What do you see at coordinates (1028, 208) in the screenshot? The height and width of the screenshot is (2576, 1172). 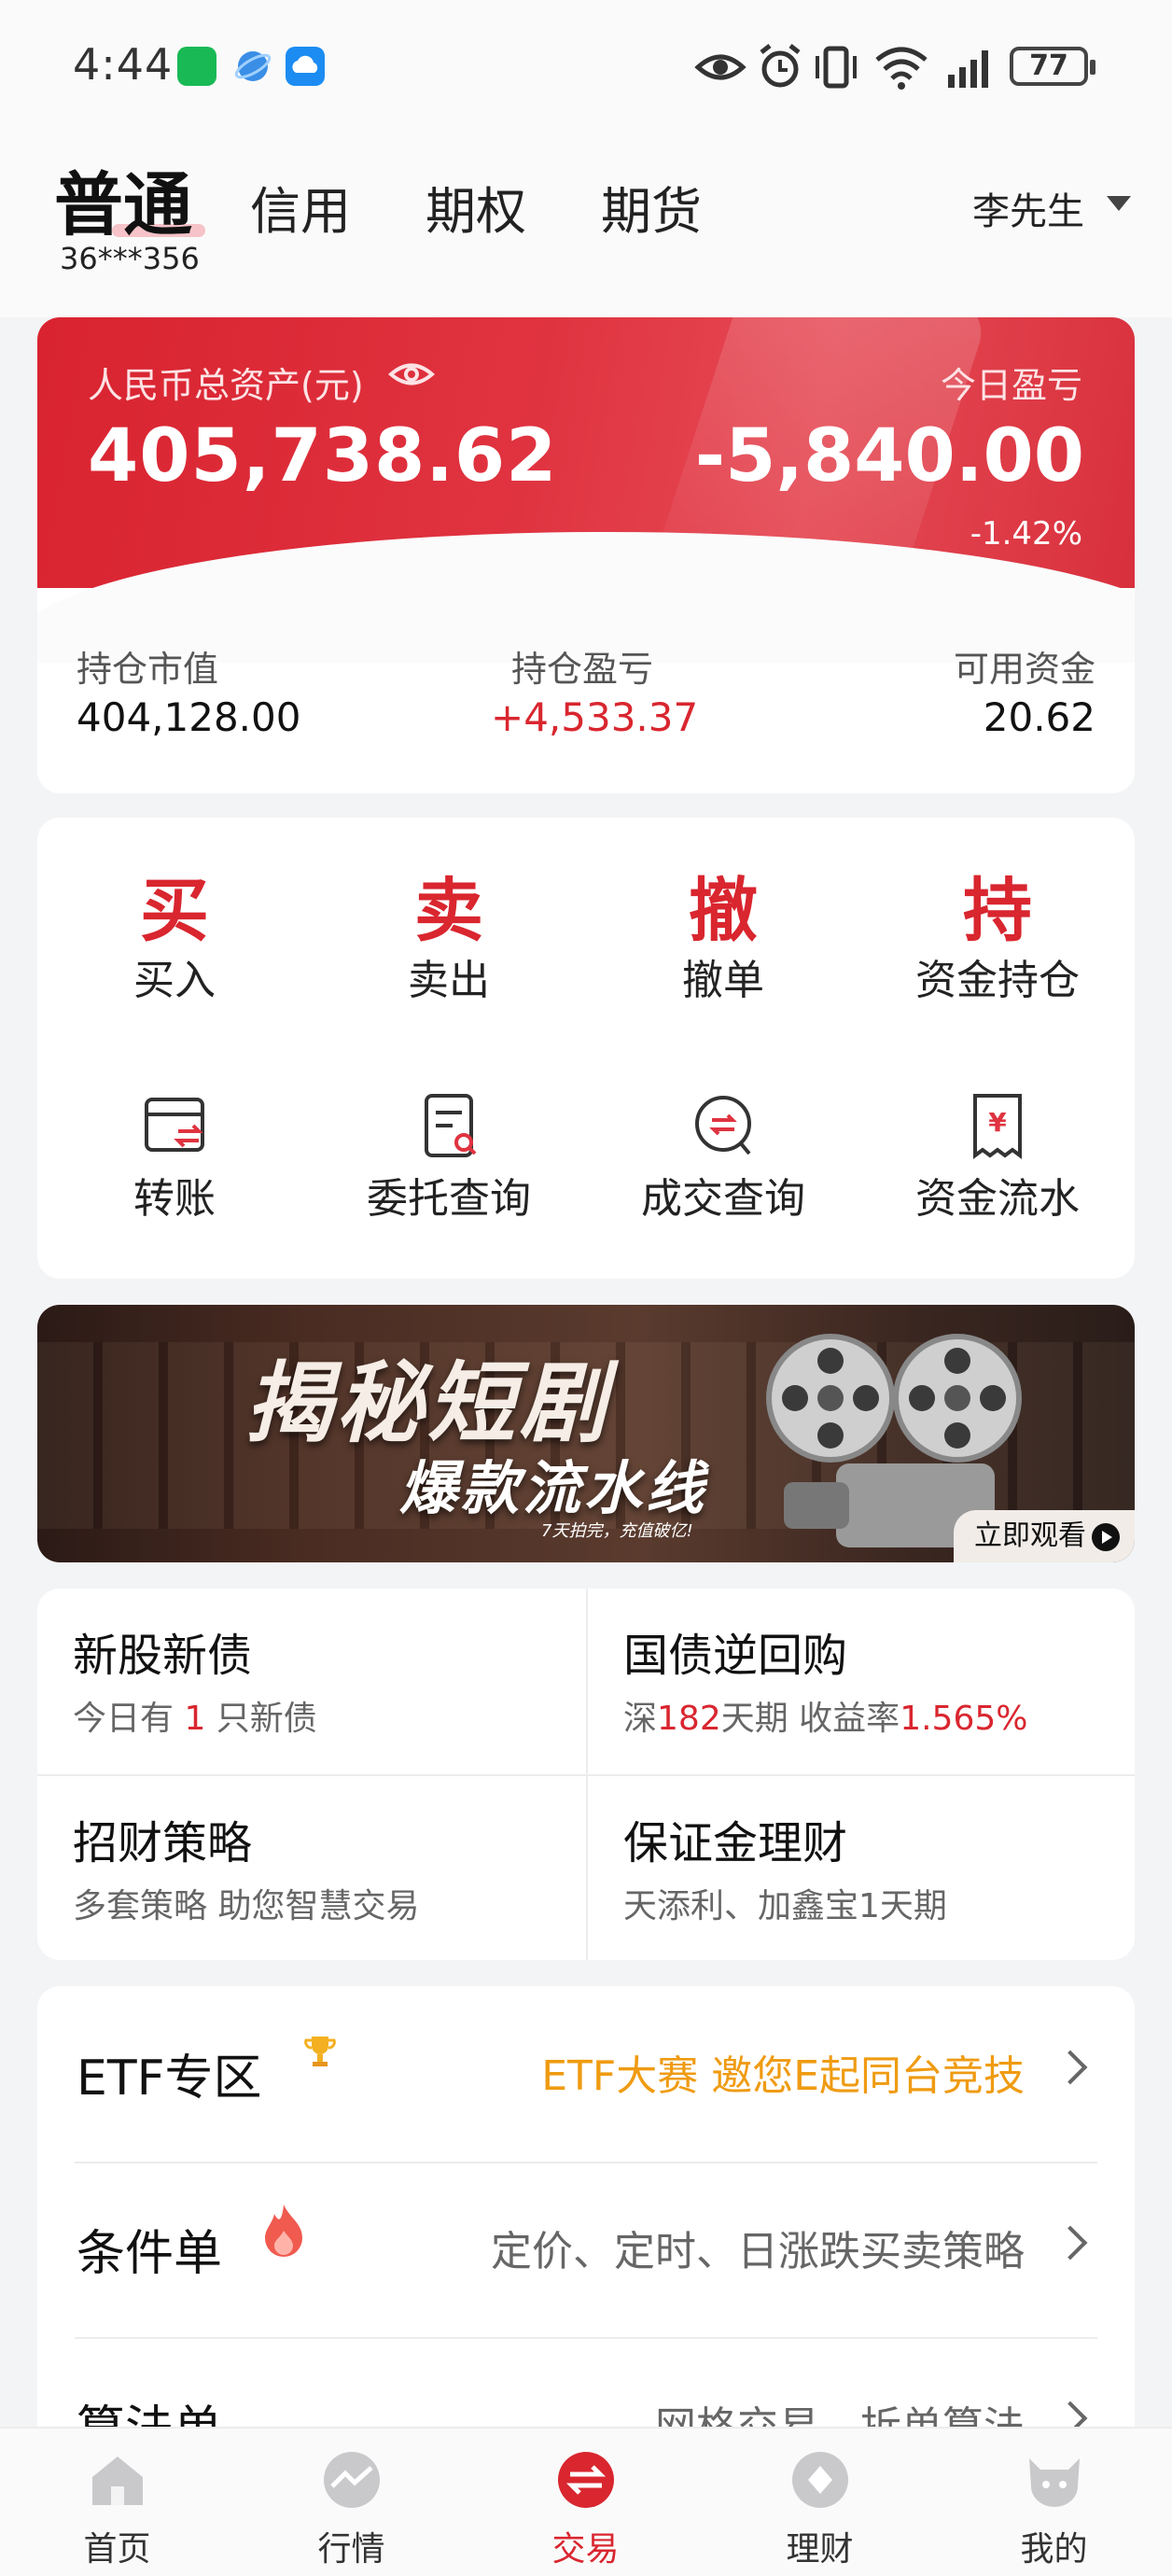 I see `user-name: 李先生` at bounding box center [1028, 208].